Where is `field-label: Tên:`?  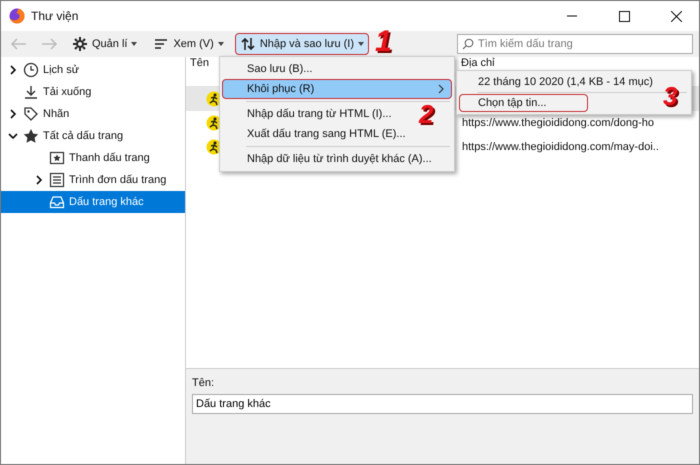 field-label: Tên: is located at coordinates (204, 383).